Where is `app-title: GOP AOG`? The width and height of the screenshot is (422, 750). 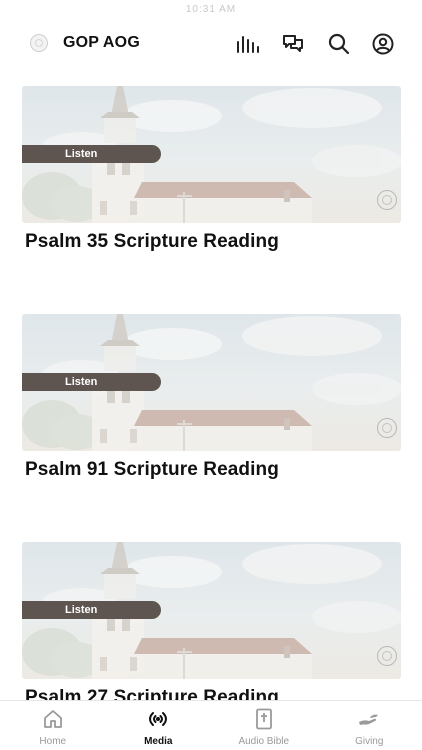 app-title: GOP AOG is located at coordinates (101, 42).